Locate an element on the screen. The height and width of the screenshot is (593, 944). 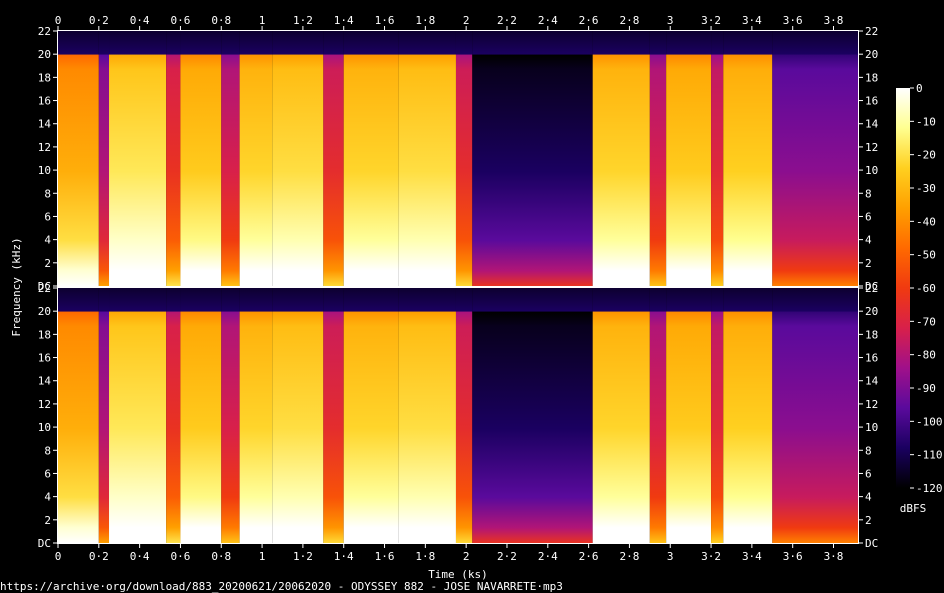
colorbar-tick-label: -30 is located at coordinates (926, 188).